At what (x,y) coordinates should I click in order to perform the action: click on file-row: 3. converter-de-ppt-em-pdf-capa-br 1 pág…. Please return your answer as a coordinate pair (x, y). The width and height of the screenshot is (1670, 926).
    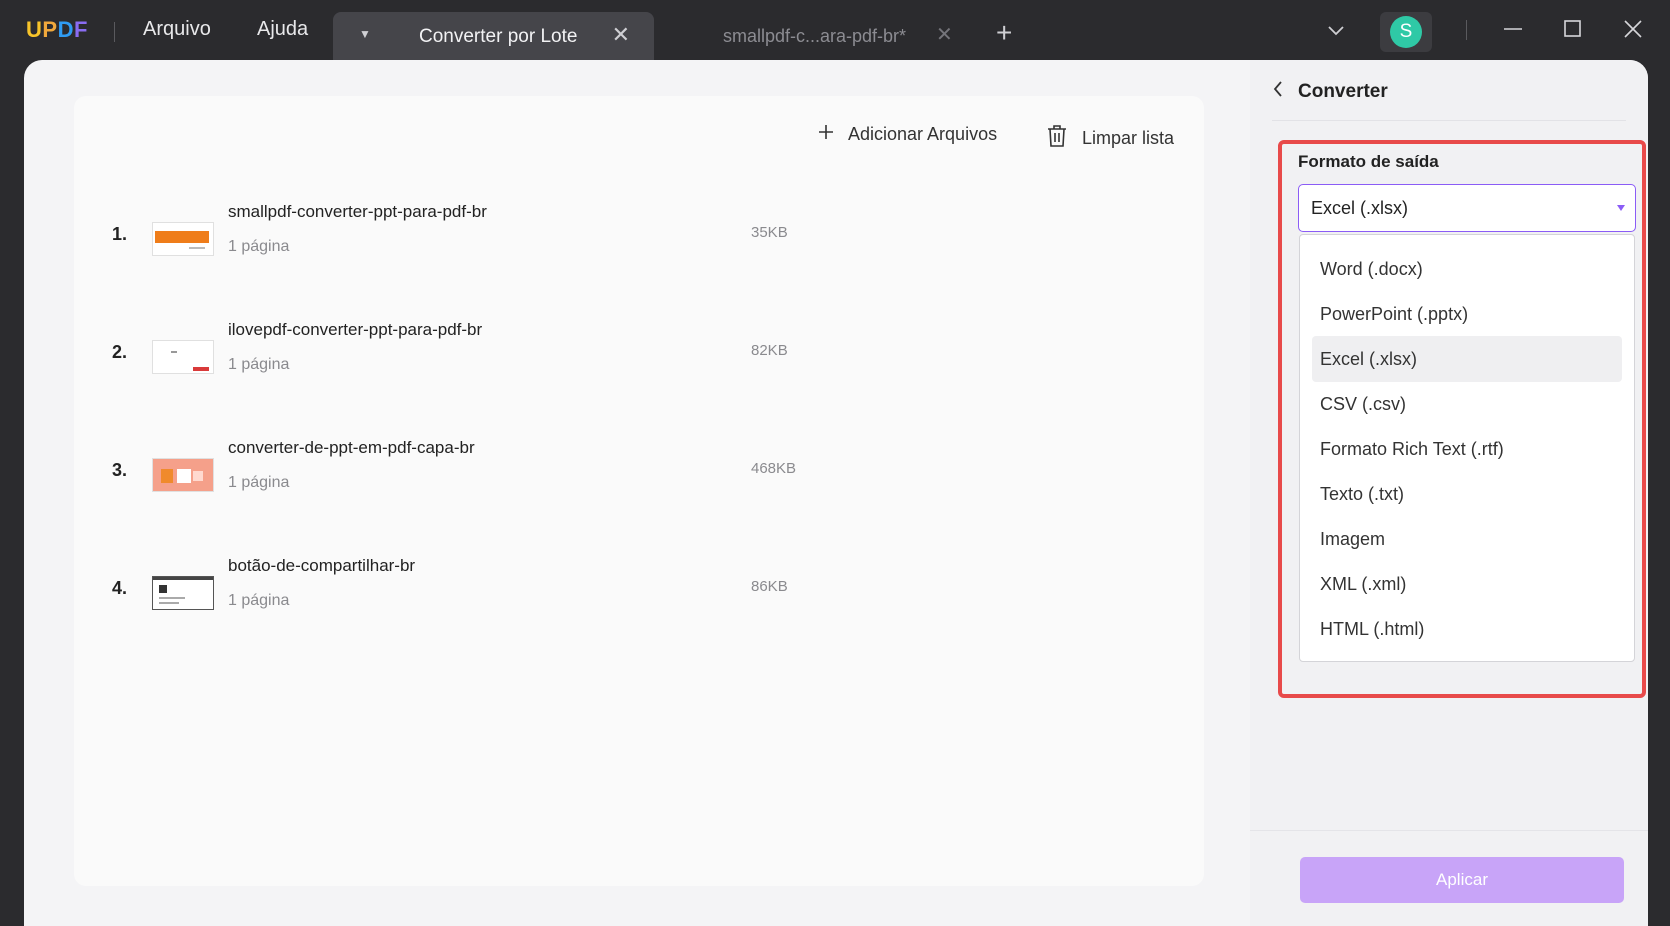
    Looking at the image, I should click on (639, 474).